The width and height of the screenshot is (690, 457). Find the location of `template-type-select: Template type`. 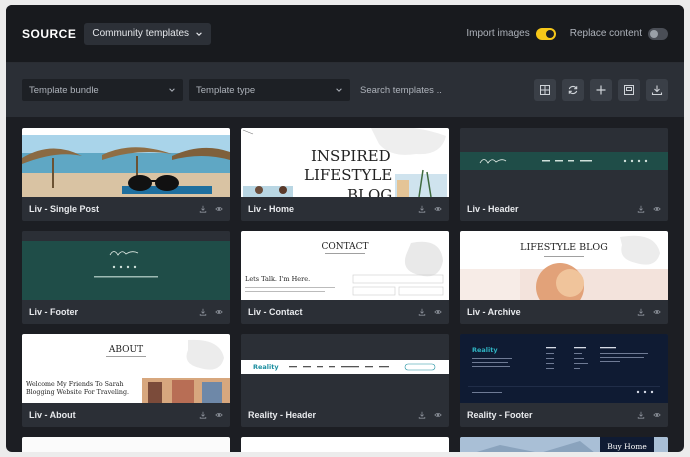

template-type-select: Template type is located at coordinates (269, 90).